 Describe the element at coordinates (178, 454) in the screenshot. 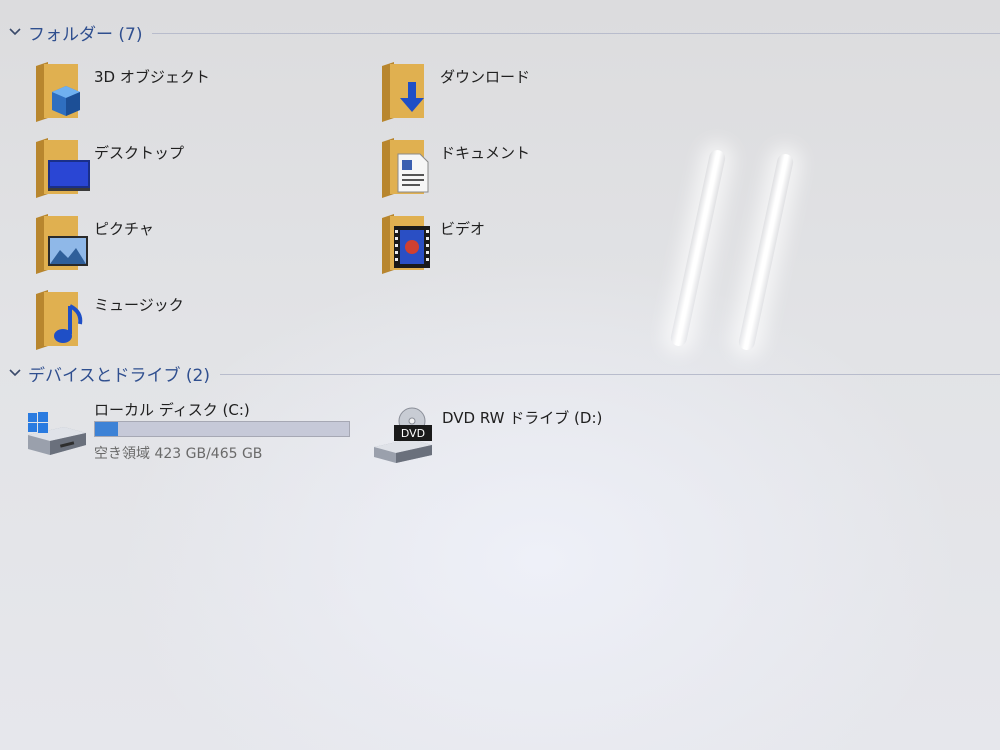

I see `drive-free-space: 空き領域 423 GB/465 GB` at that location.